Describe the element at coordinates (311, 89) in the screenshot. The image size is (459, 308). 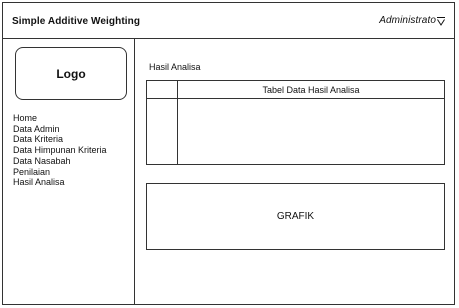
I see `table-title: Tabel Data Hasil Analisa` at that location.